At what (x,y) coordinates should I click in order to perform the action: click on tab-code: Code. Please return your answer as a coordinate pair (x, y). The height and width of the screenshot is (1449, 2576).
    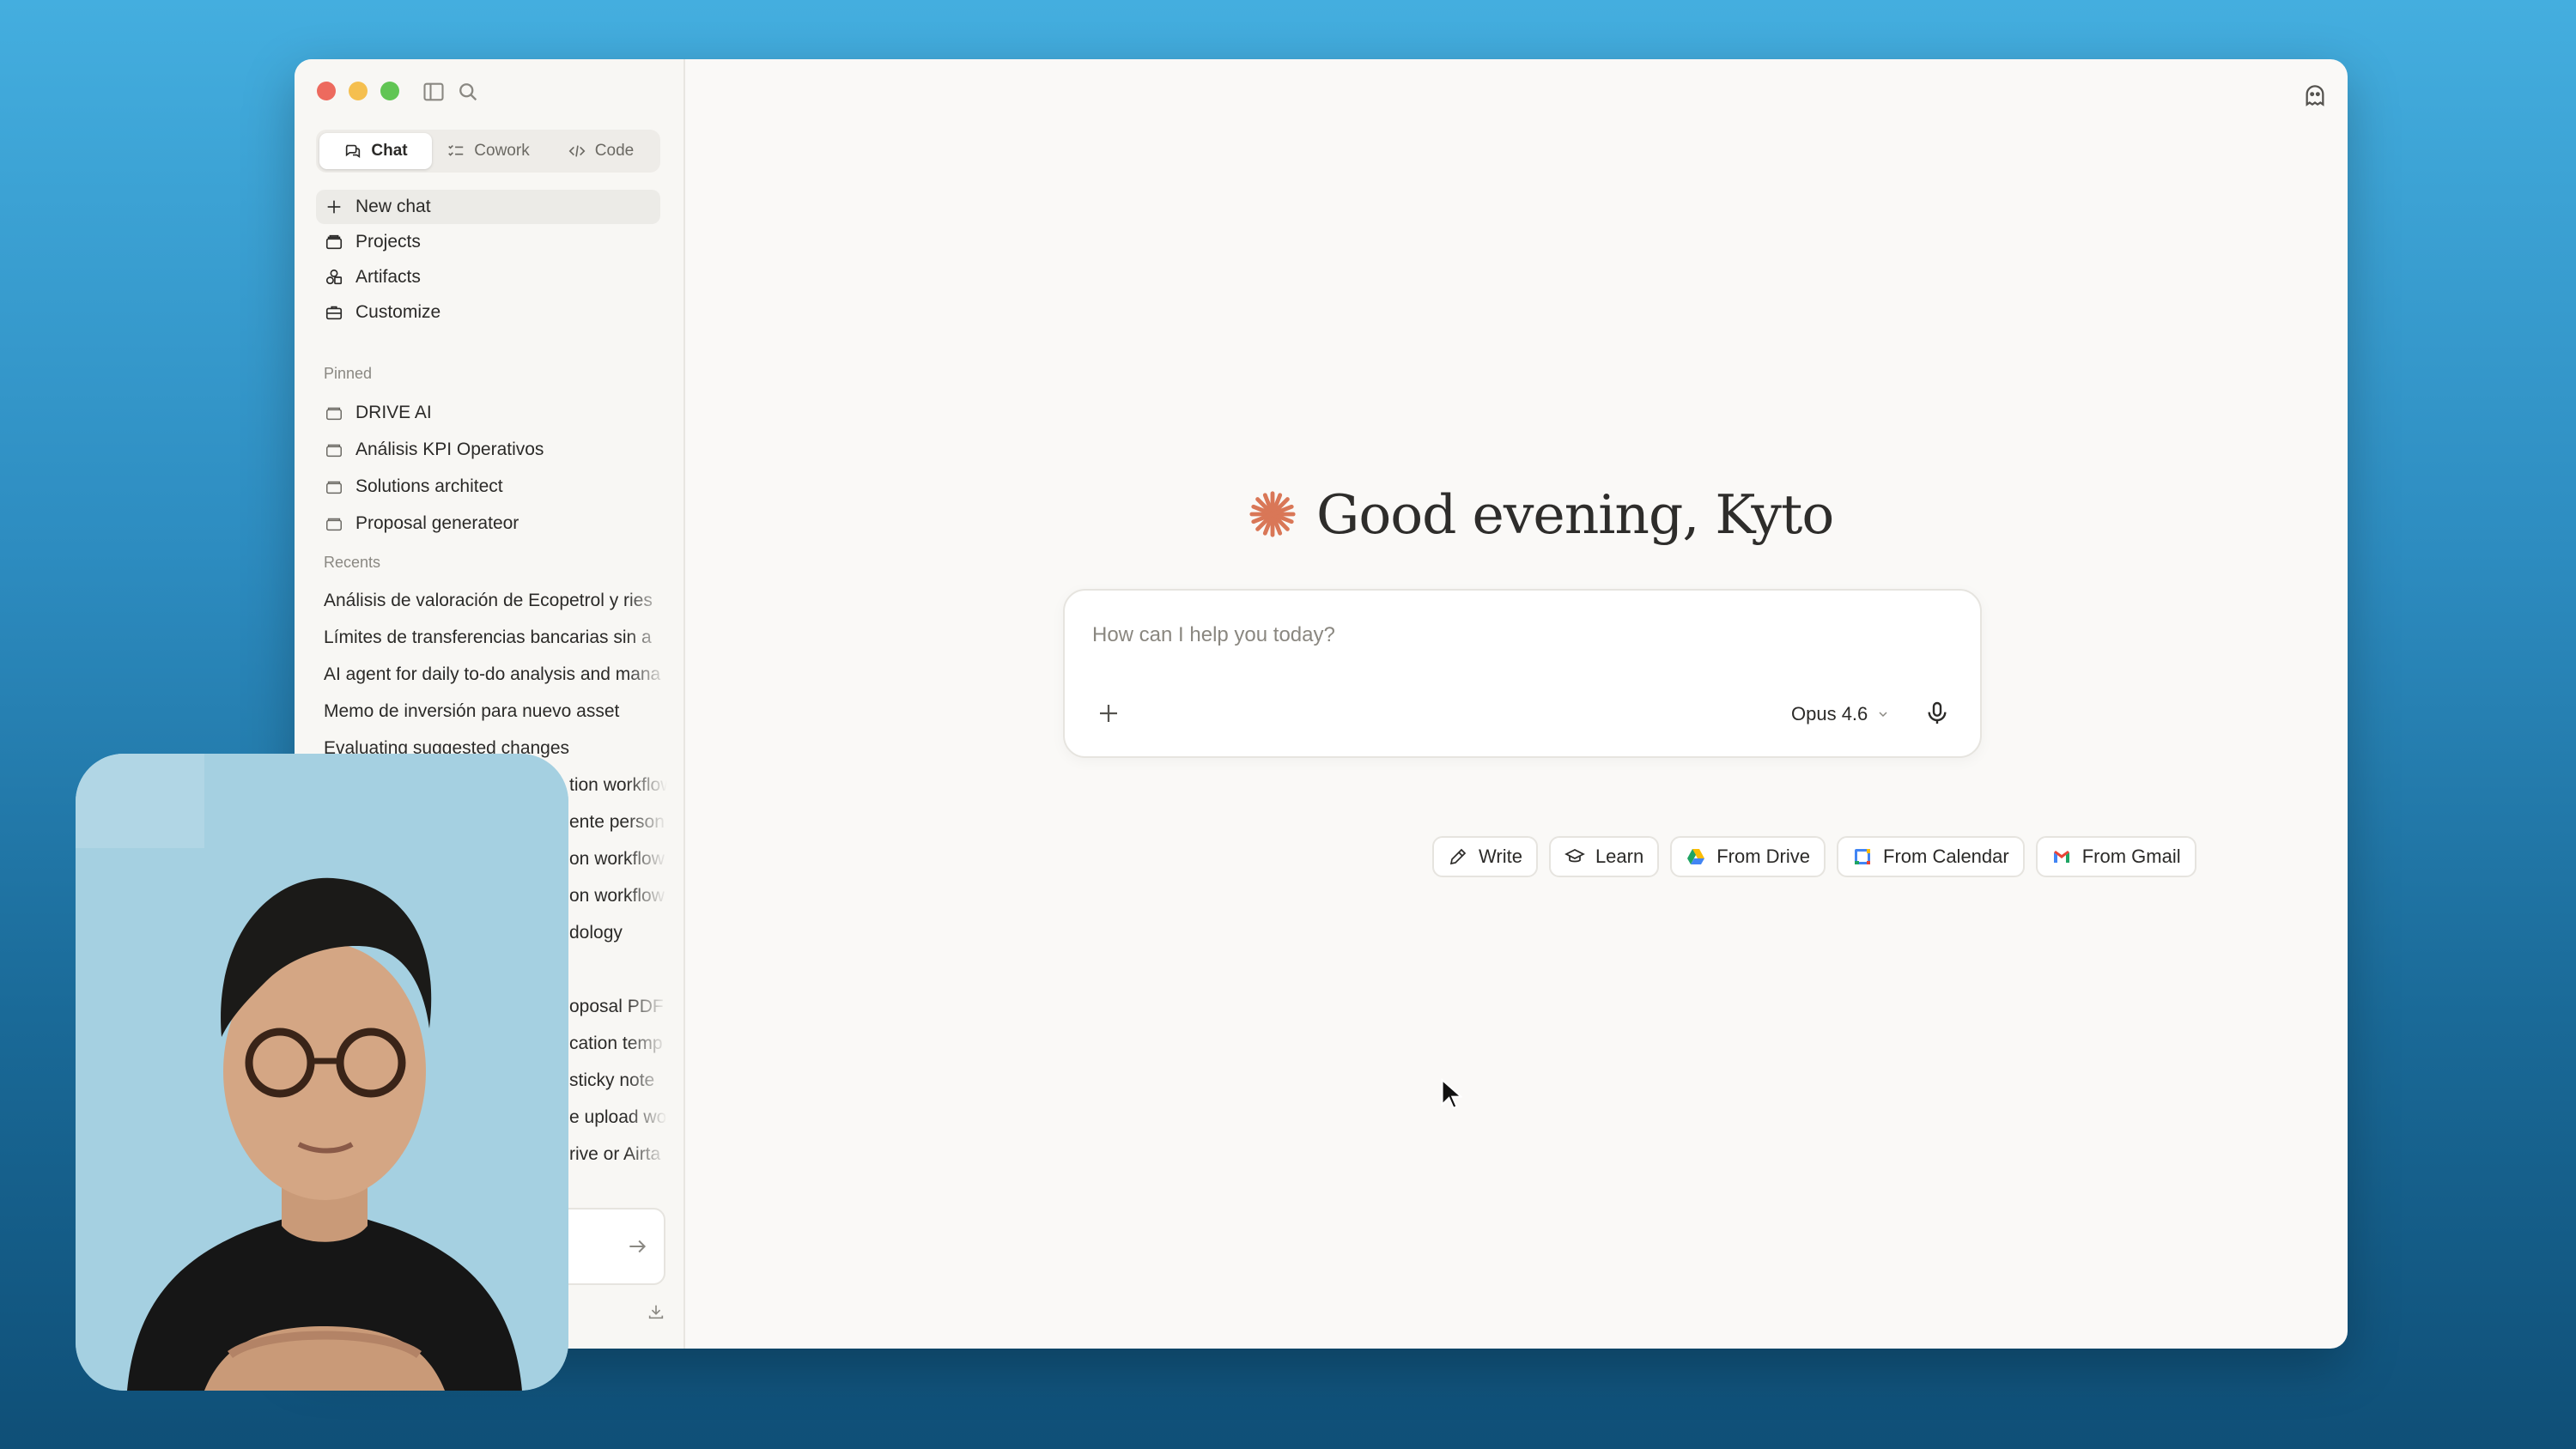
    Looking at the image, I should click on (600, 151).